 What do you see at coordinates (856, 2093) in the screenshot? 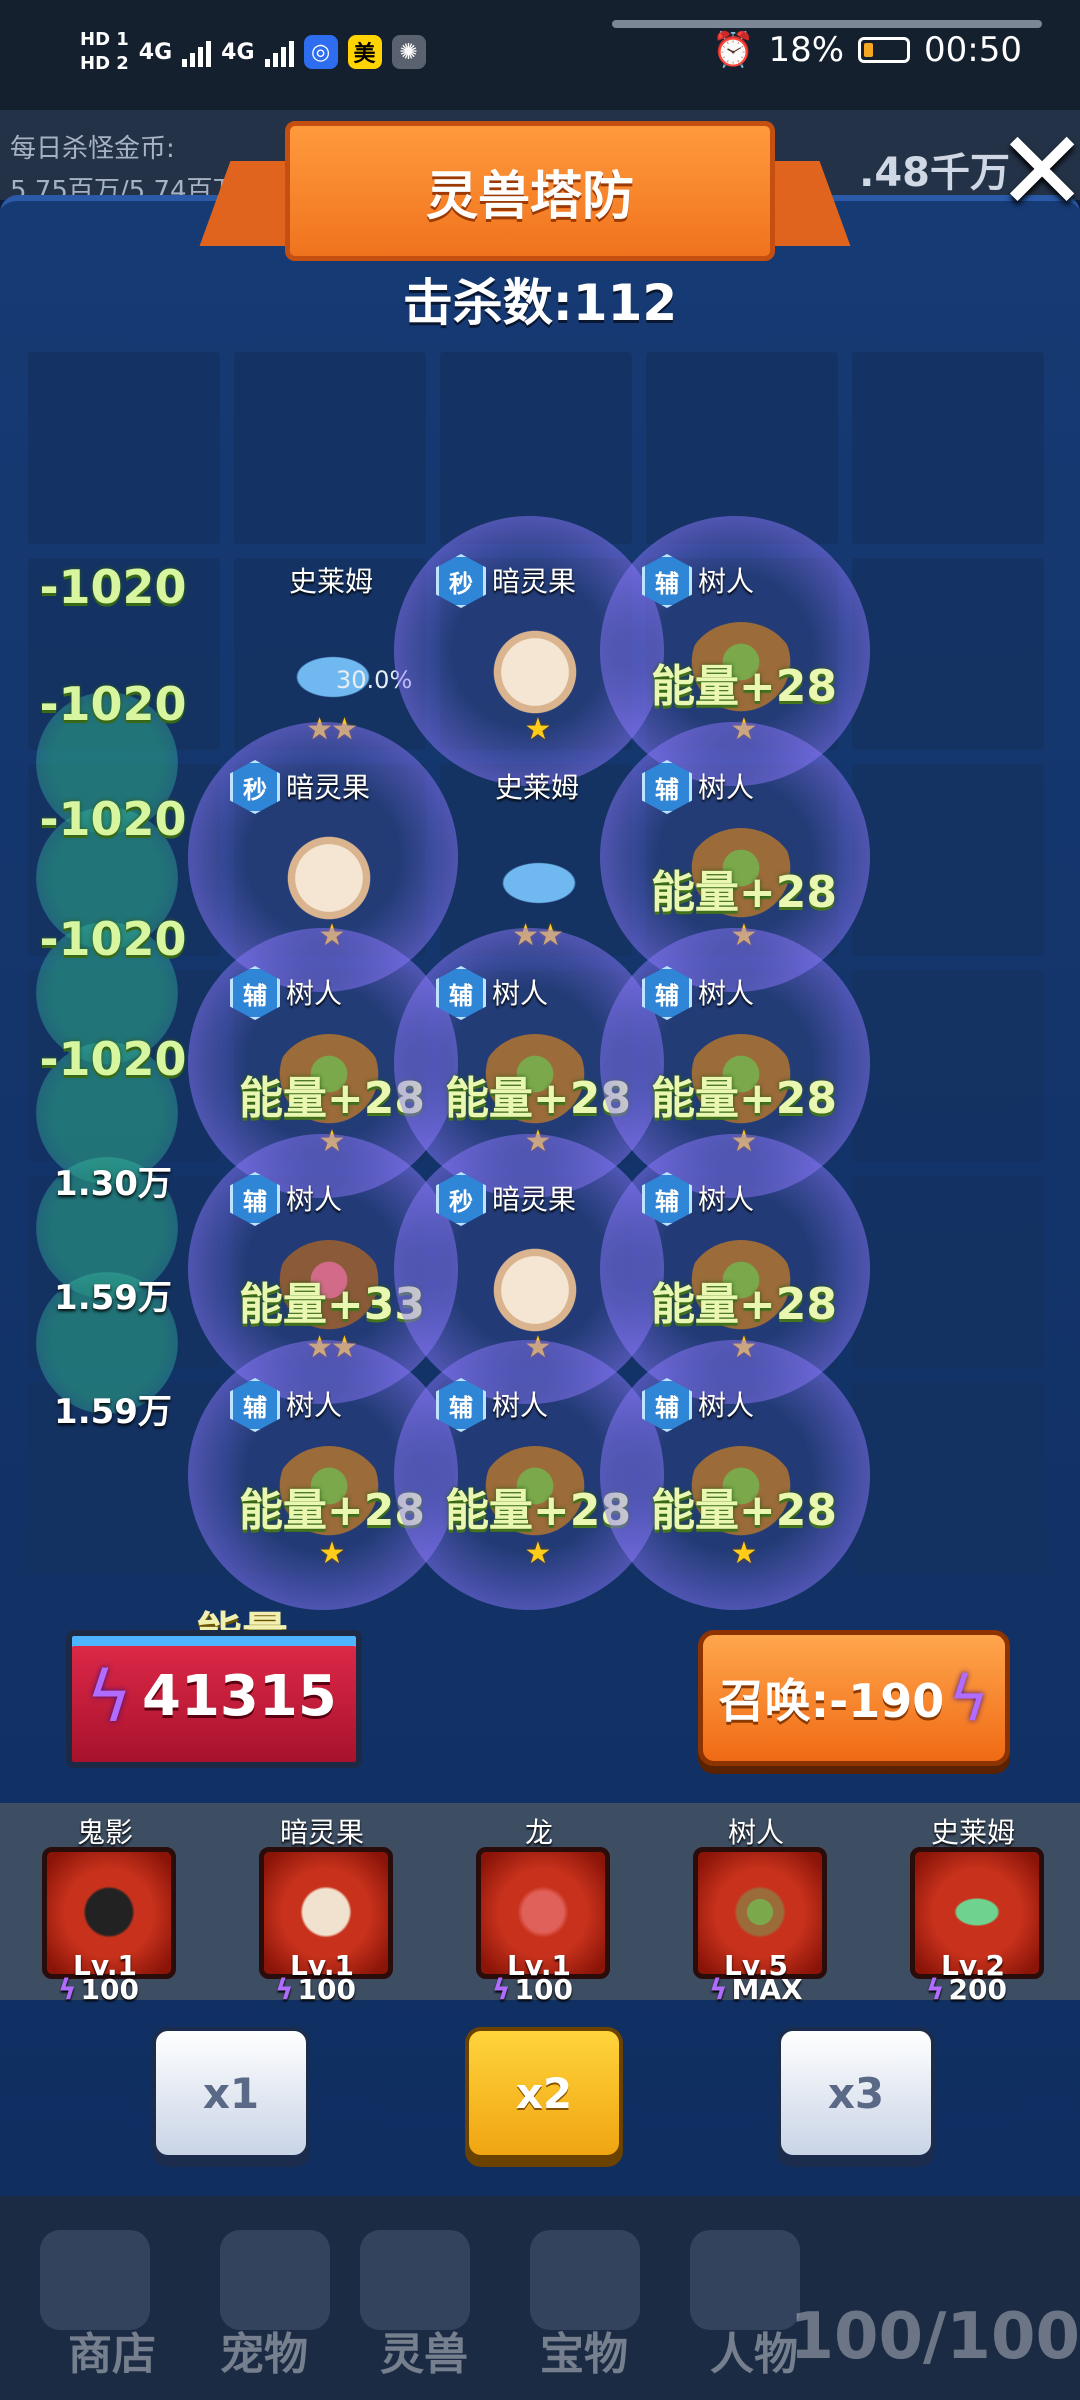
I see `speed-x3-button: x3` at bounding box center [856, 2093].